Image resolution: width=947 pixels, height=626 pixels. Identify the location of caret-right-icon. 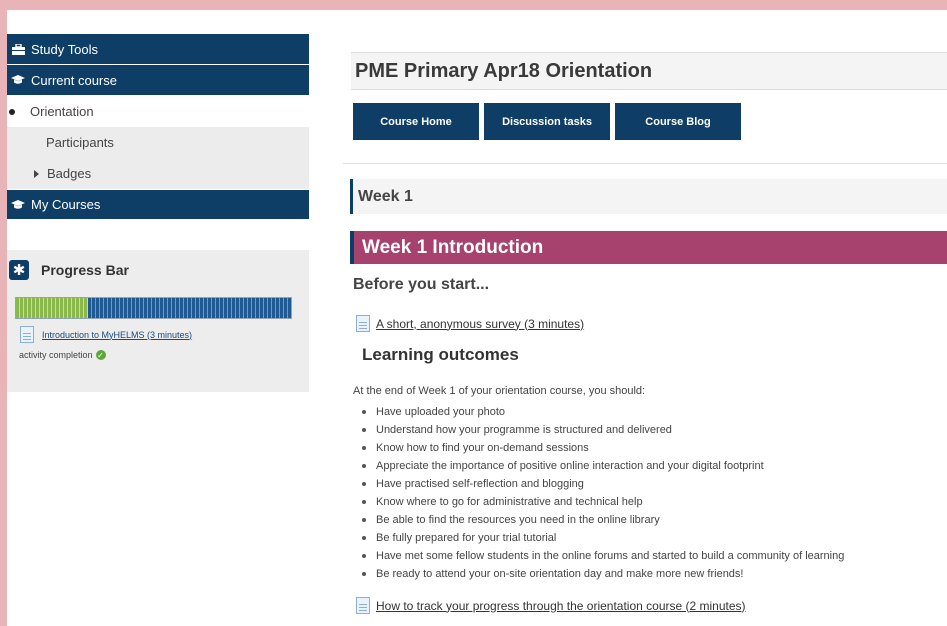
(36, 173).